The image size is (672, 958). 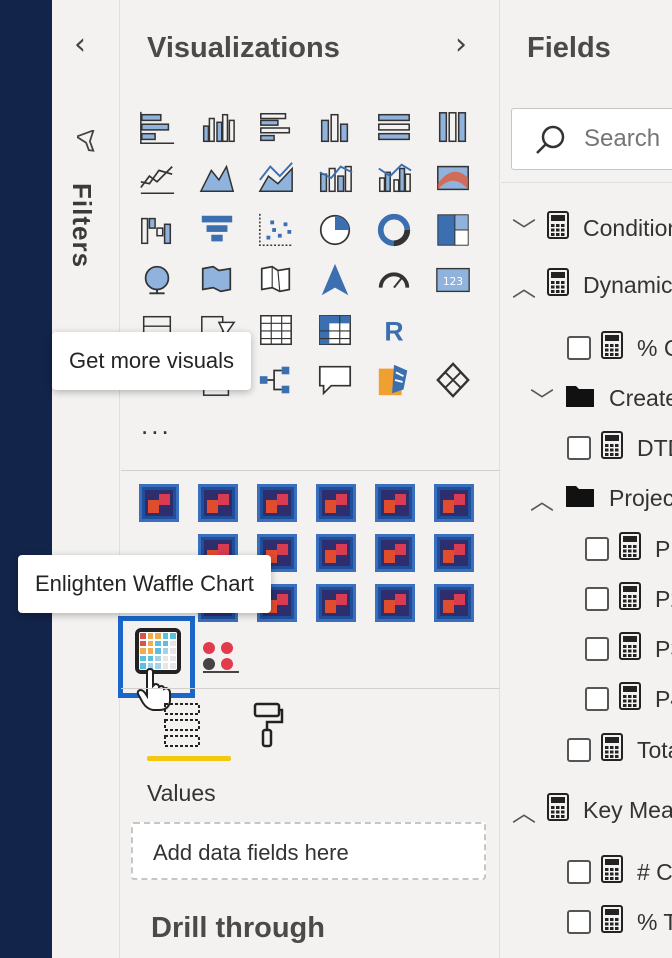 What do you see at coordinates (276, 280) in the screenshot?
I see `shape-map-icon` at bounding box center [276, 280].